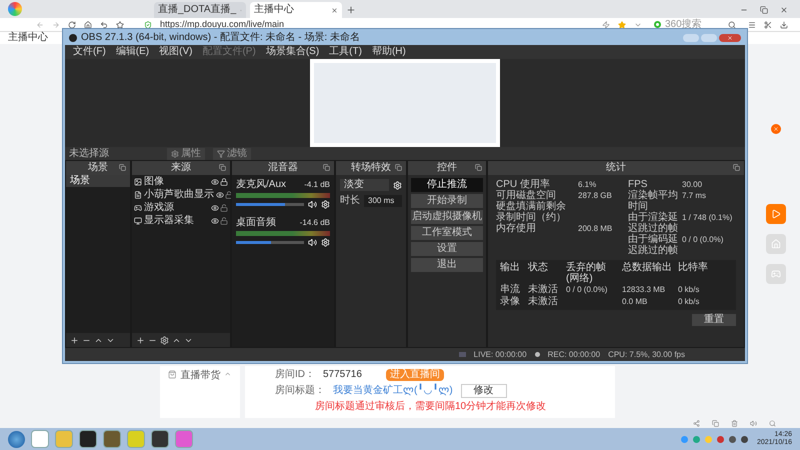 The height and width of the screenshot is (450, 800). I want to click on stat-value: 6.1%, so click(587, 184).